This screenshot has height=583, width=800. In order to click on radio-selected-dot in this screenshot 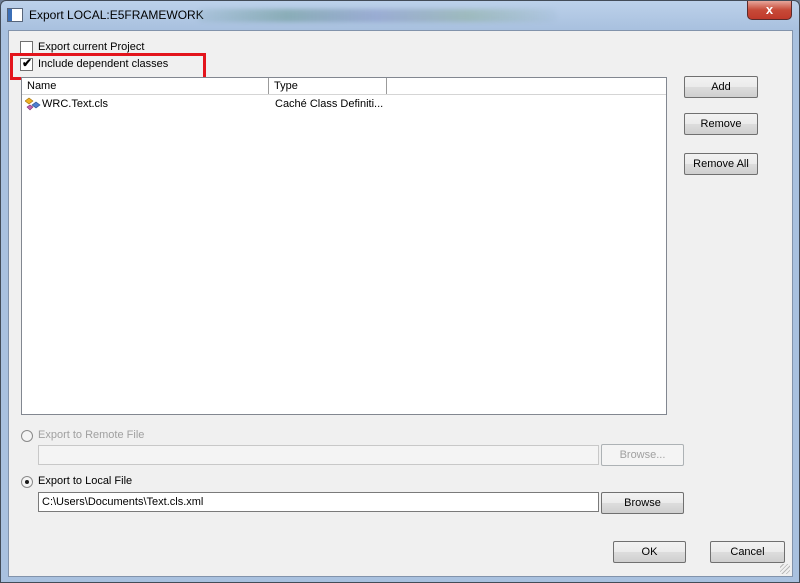, I will do `click(27, 482)`.